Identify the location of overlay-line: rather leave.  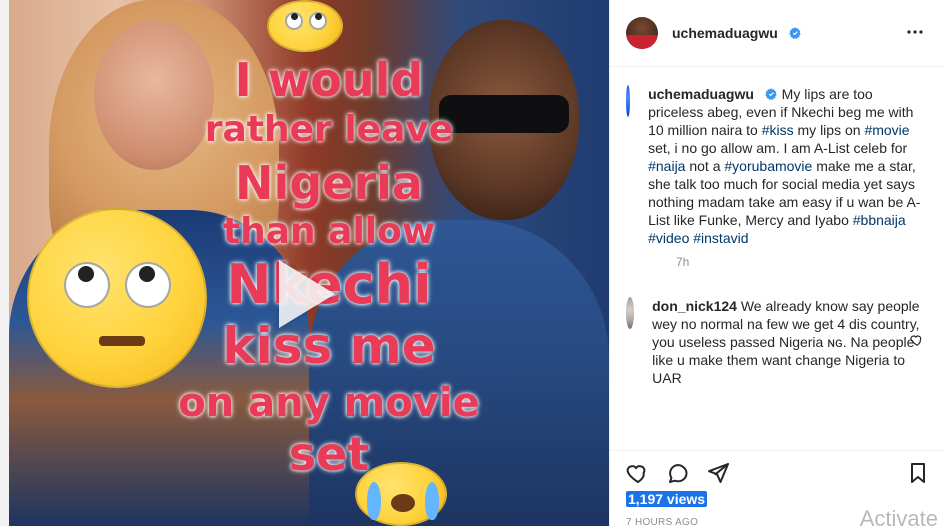
(329, 130).